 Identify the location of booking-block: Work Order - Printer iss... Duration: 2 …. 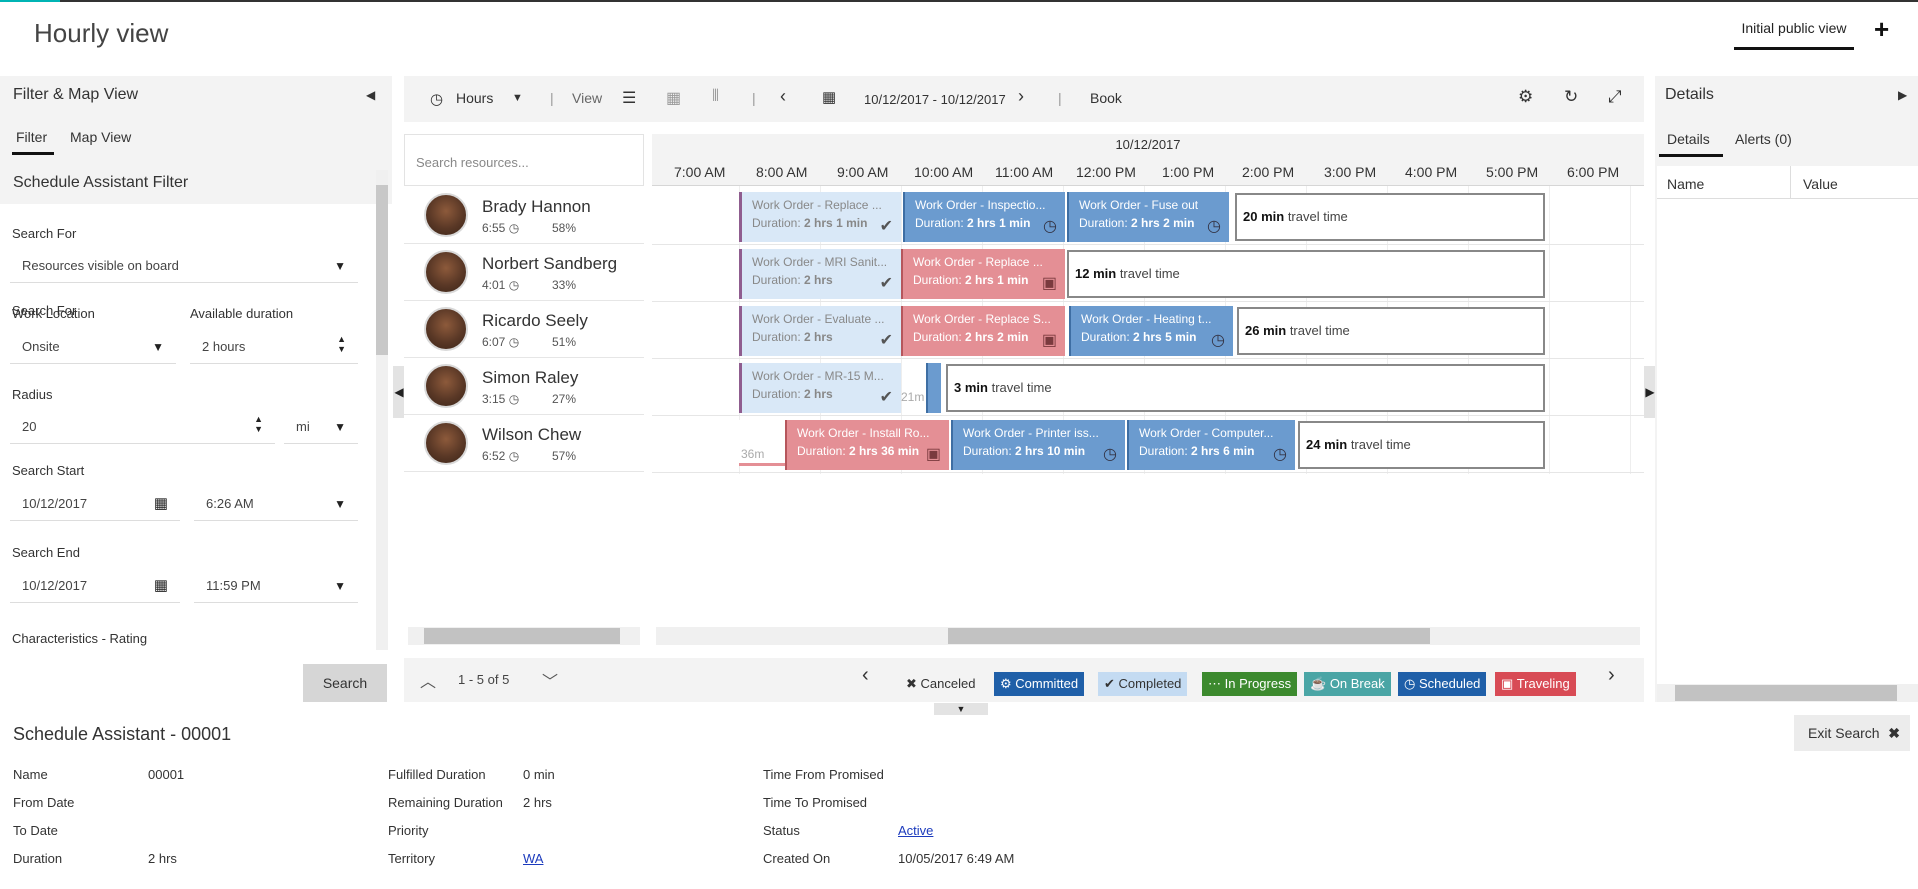
(1038, 445).